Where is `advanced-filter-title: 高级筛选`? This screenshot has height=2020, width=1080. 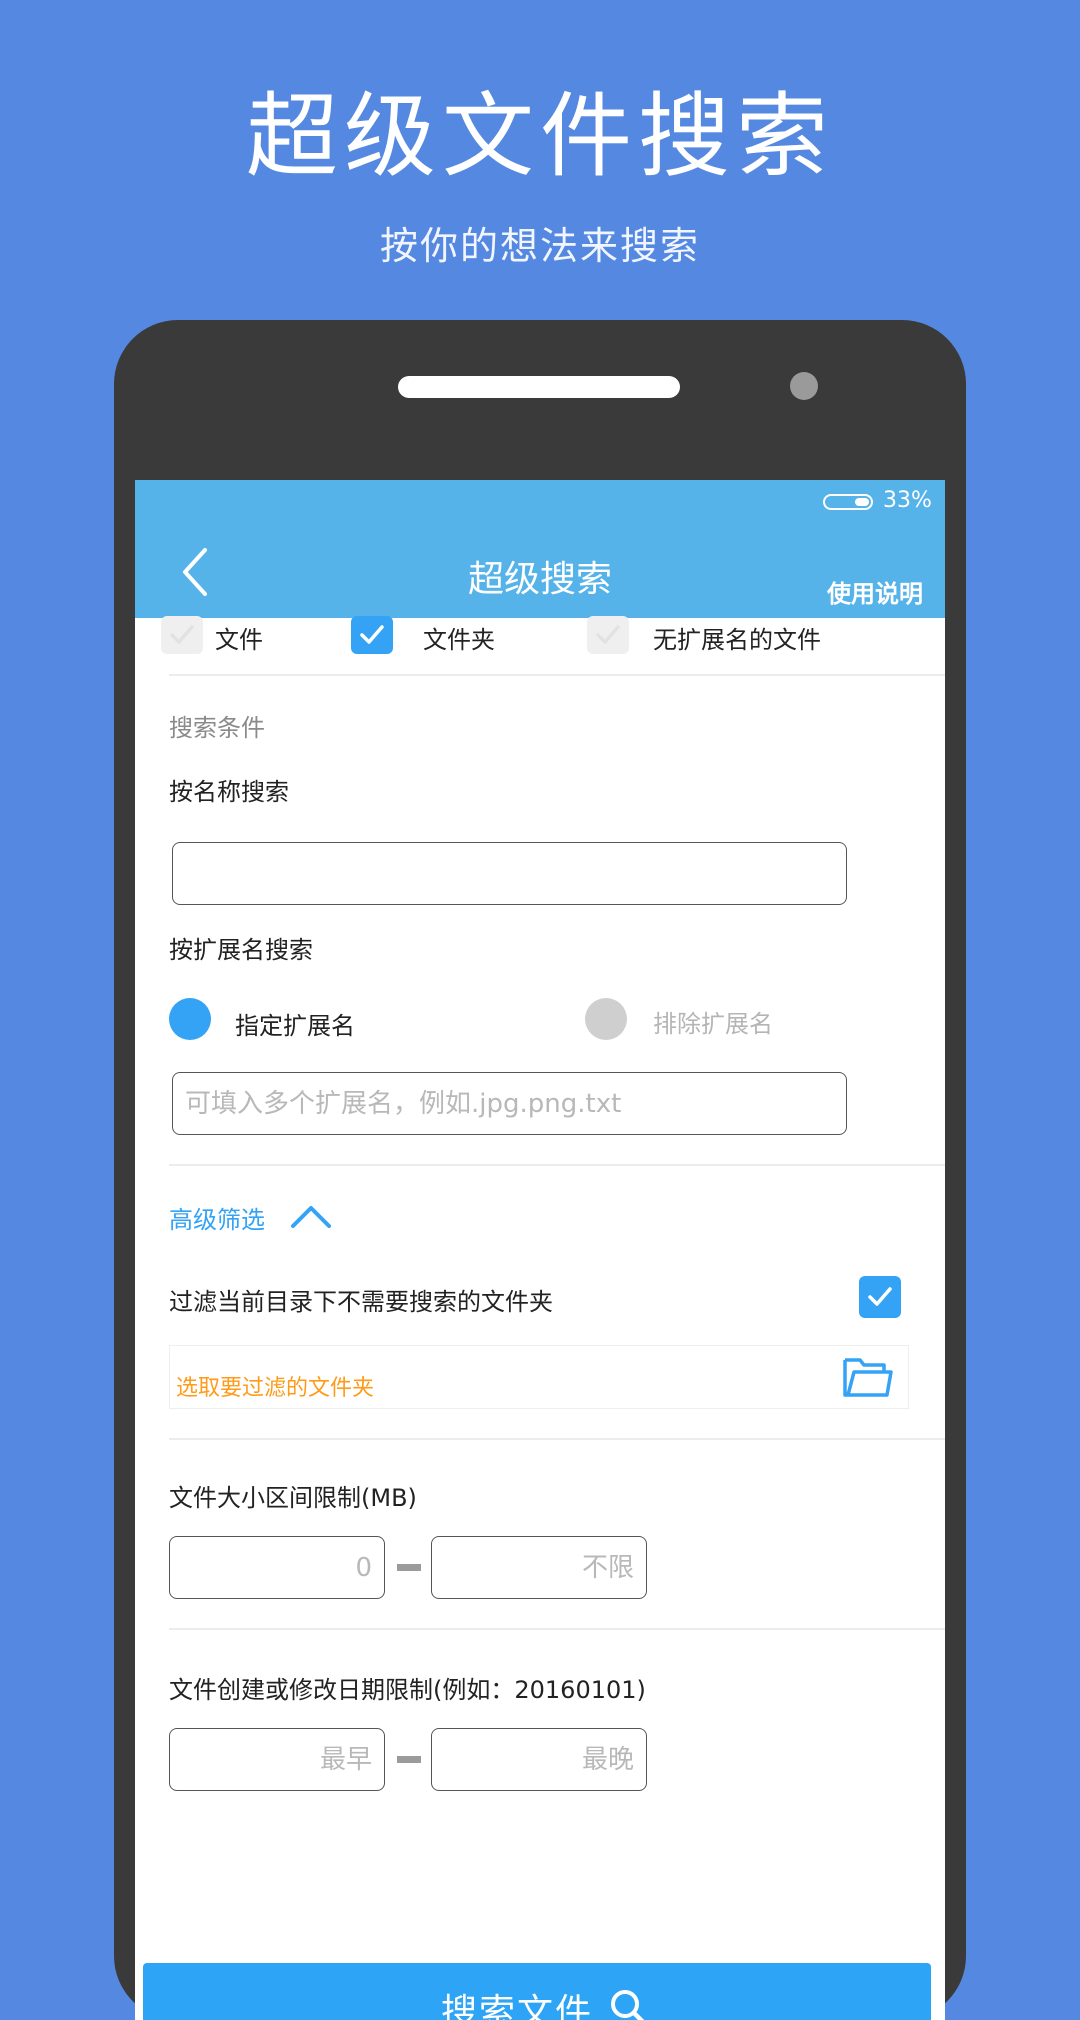
advanced-filter-title: 高级筛选 is located at coordinates (217, 1217).